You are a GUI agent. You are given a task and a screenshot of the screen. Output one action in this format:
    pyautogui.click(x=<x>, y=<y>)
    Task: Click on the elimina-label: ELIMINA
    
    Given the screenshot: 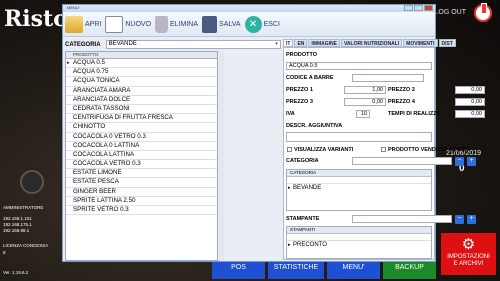 What is the action you would take?
    pyautogui.click(x=184, y=24)
    